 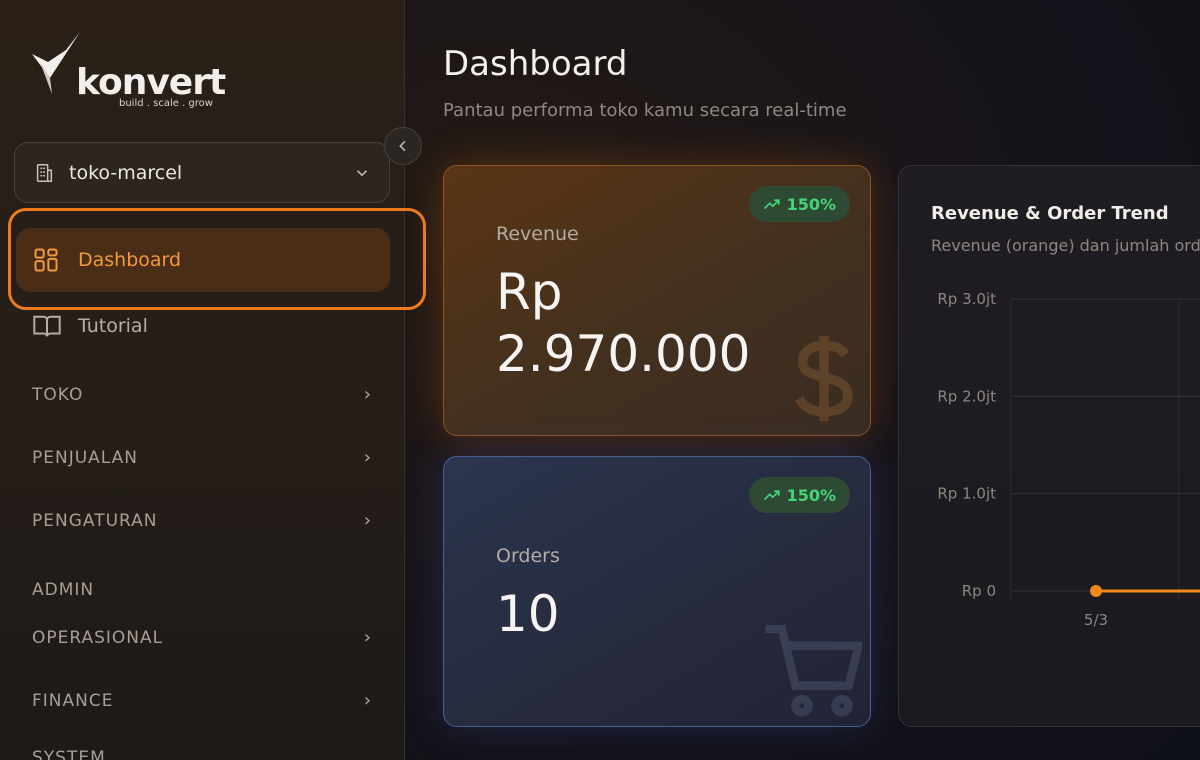 I want to click on y-tick-label: Rp 2.0jt, so click(x=966, y=396).